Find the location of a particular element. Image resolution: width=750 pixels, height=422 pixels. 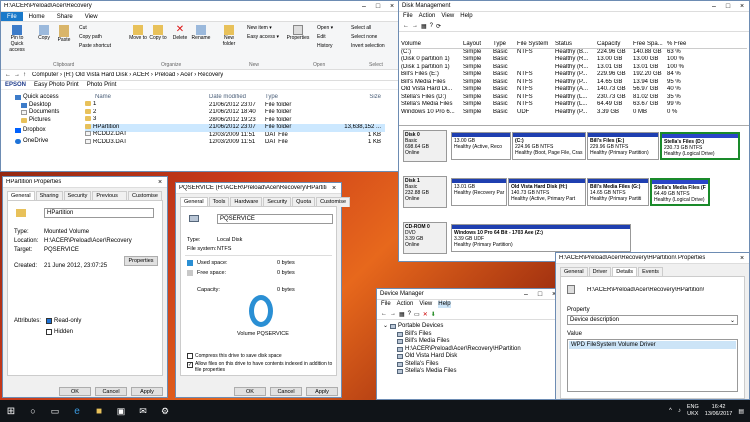

rename-button: Rename is located at coordinates (201, 33).